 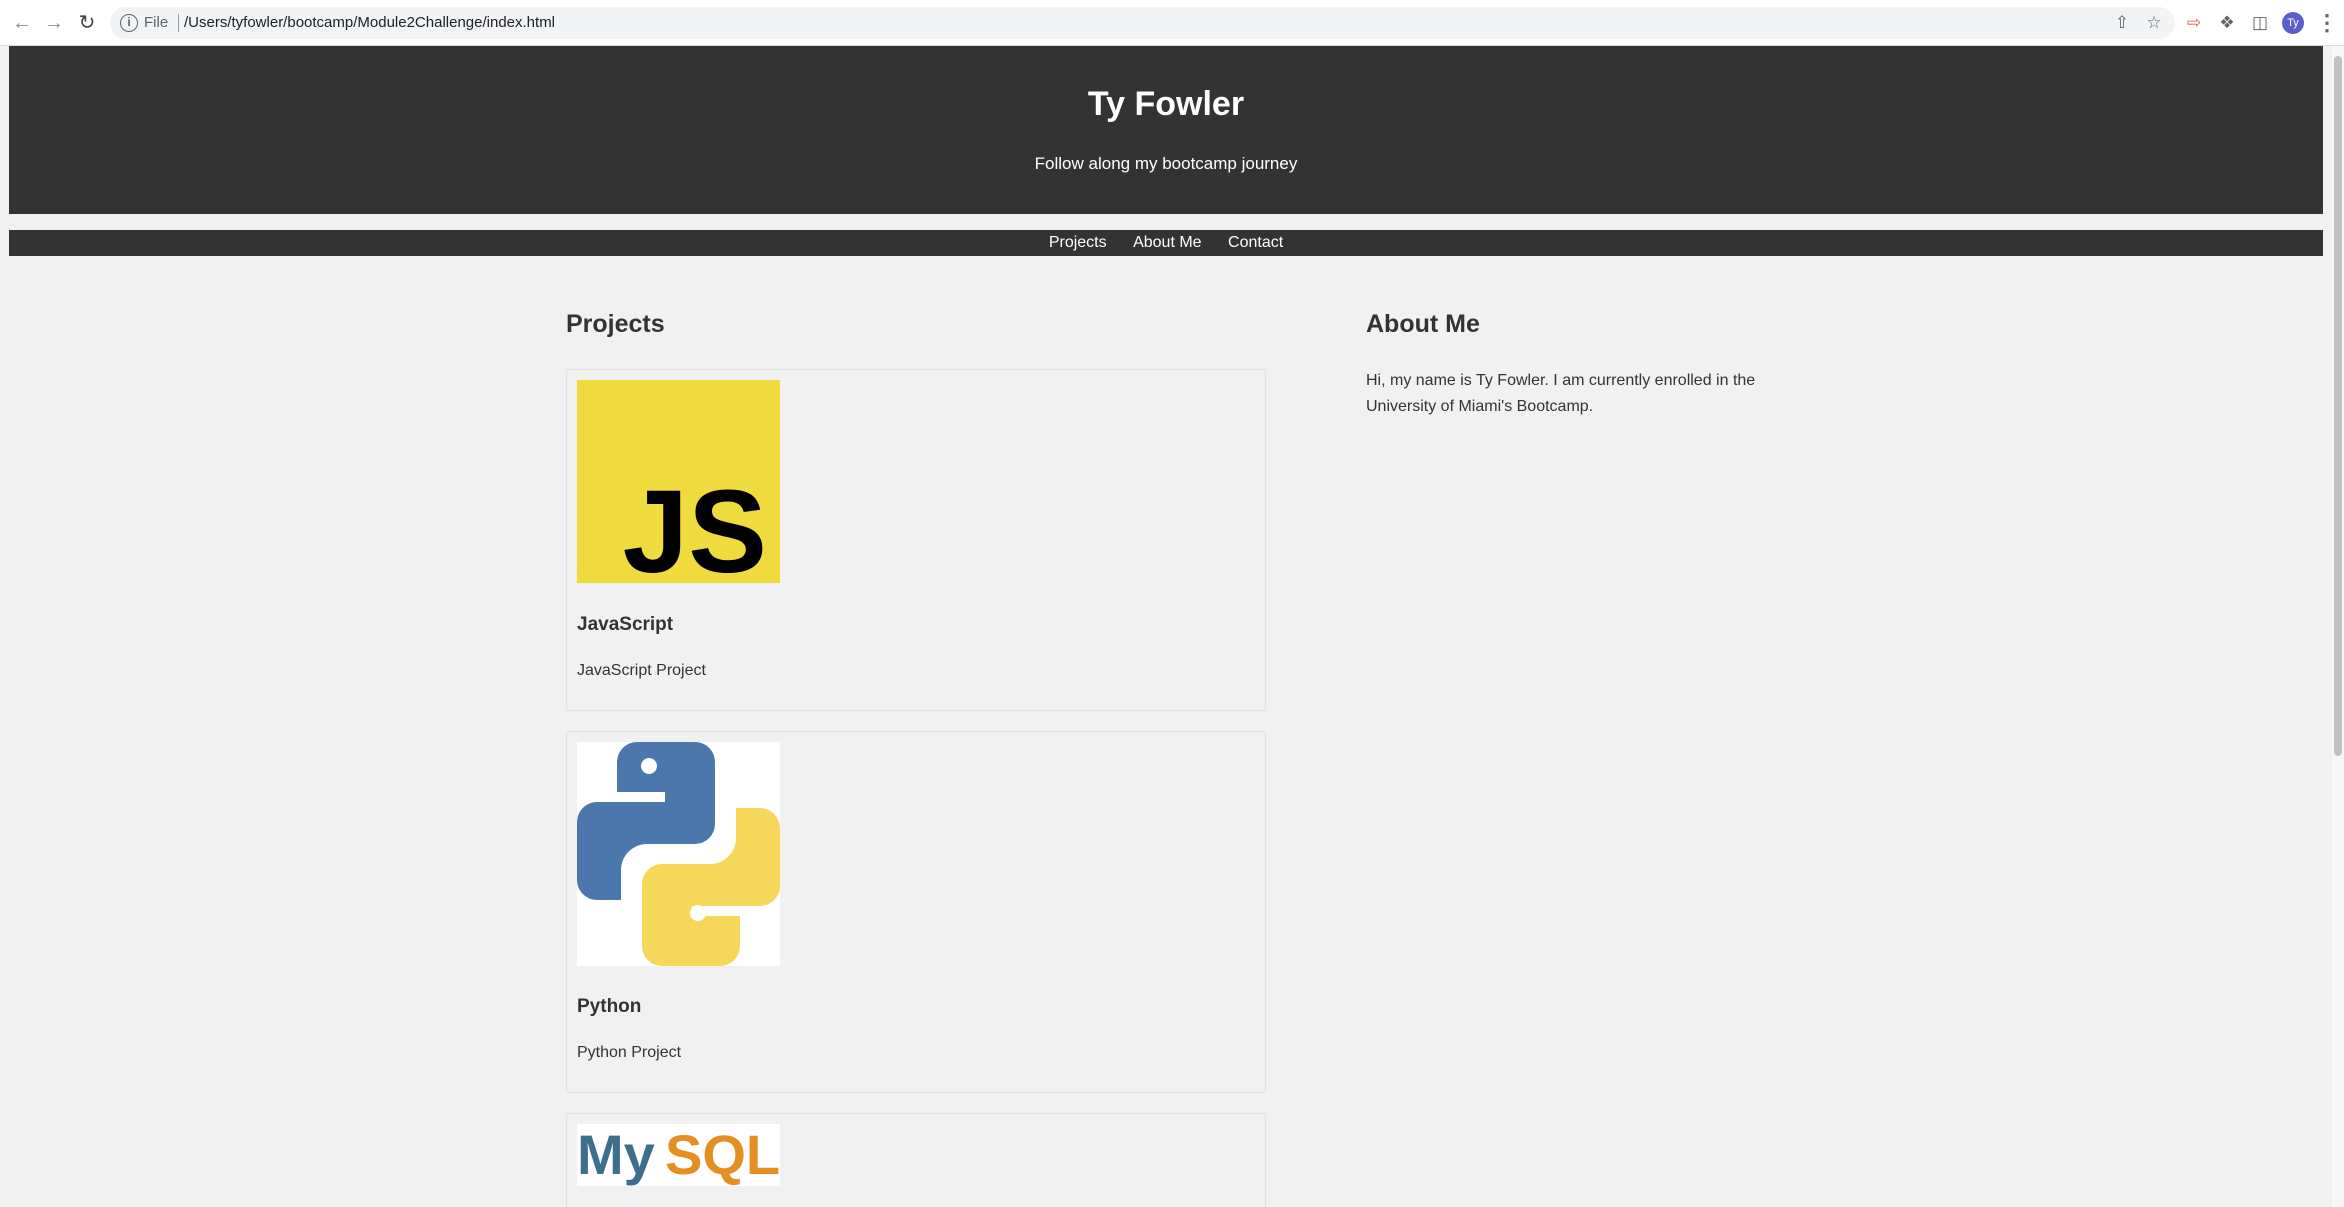 I want to click on nav-link-about-me: About Me, so click(x=1167, y=243).